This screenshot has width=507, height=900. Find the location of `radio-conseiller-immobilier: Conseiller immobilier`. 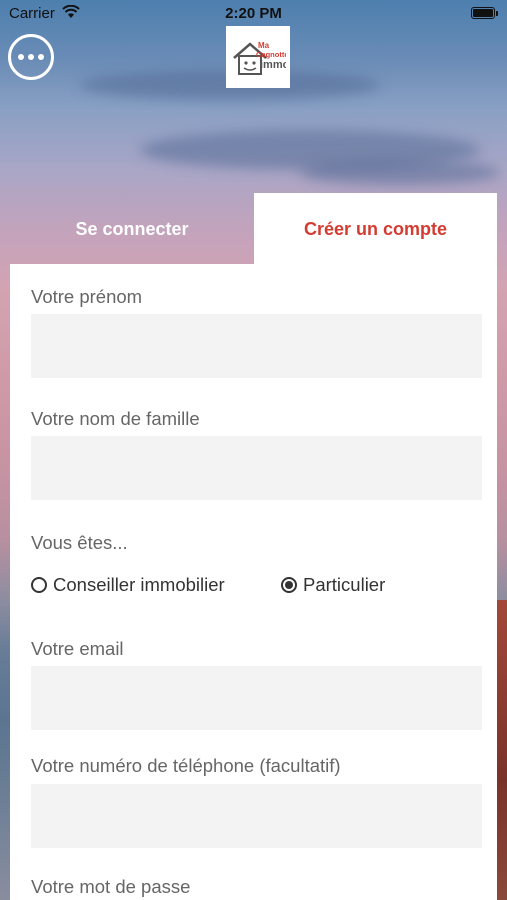

radio-conseiller-immobilier: Conseiller immobilier is located at coordinates (128, 585).